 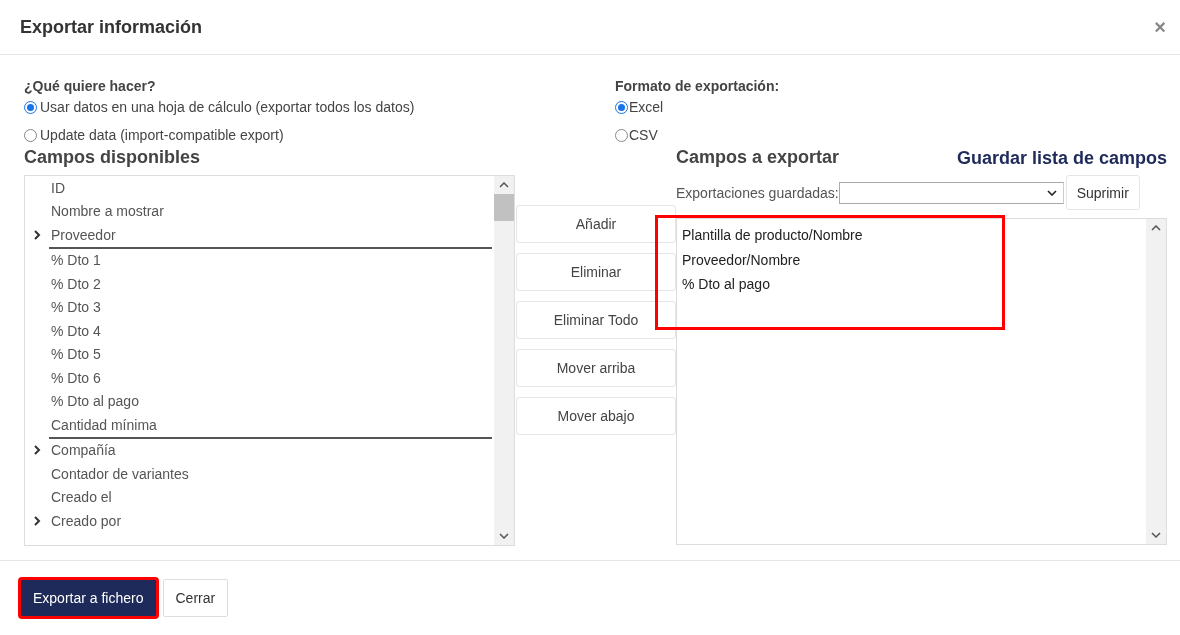 What do you see at coordinates (259, 211) in the screenshot?
I see `field-item: Nombre a mostrar` at bounding box center [259, 211].